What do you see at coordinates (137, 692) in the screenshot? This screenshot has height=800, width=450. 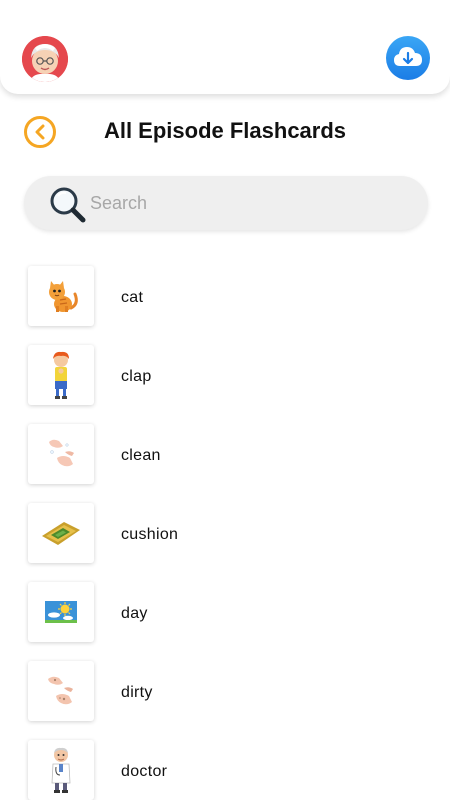 I see `flashcard-label: dirty` at bounding box center [137, 692].